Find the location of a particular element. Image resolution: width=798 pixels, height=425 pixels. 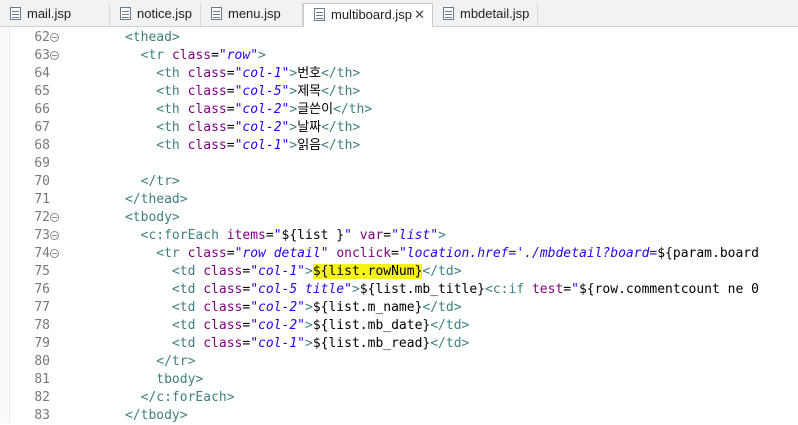

code-token: </c:forEach> is located at coordinates (187, 397).